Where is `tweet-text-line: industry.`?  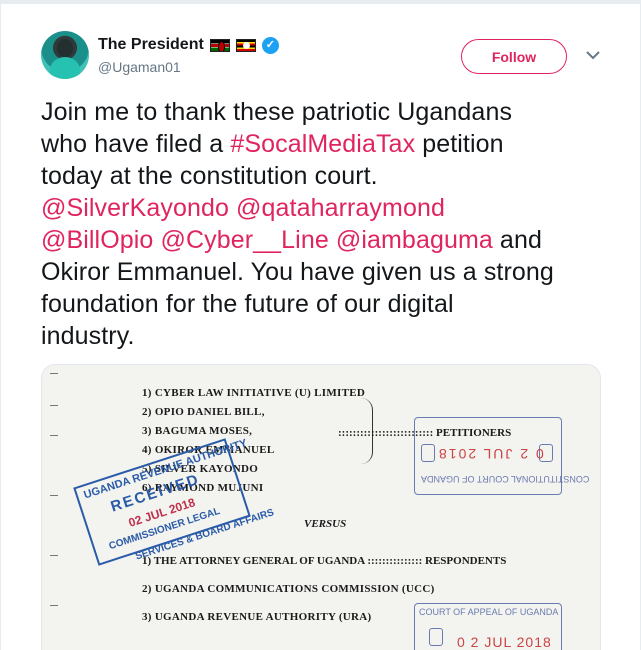 tweet-text-line: industry. is located at coordinates (326, 336).